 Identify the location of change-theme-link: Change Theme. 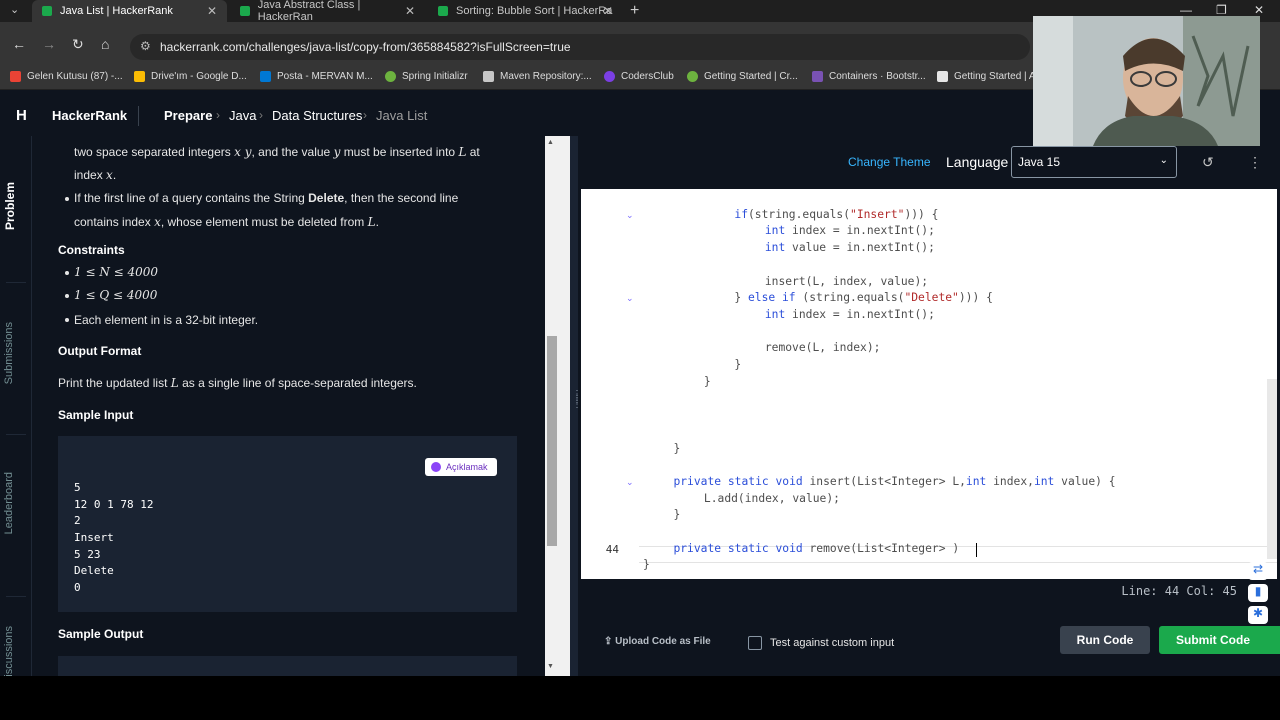
(889, 162).